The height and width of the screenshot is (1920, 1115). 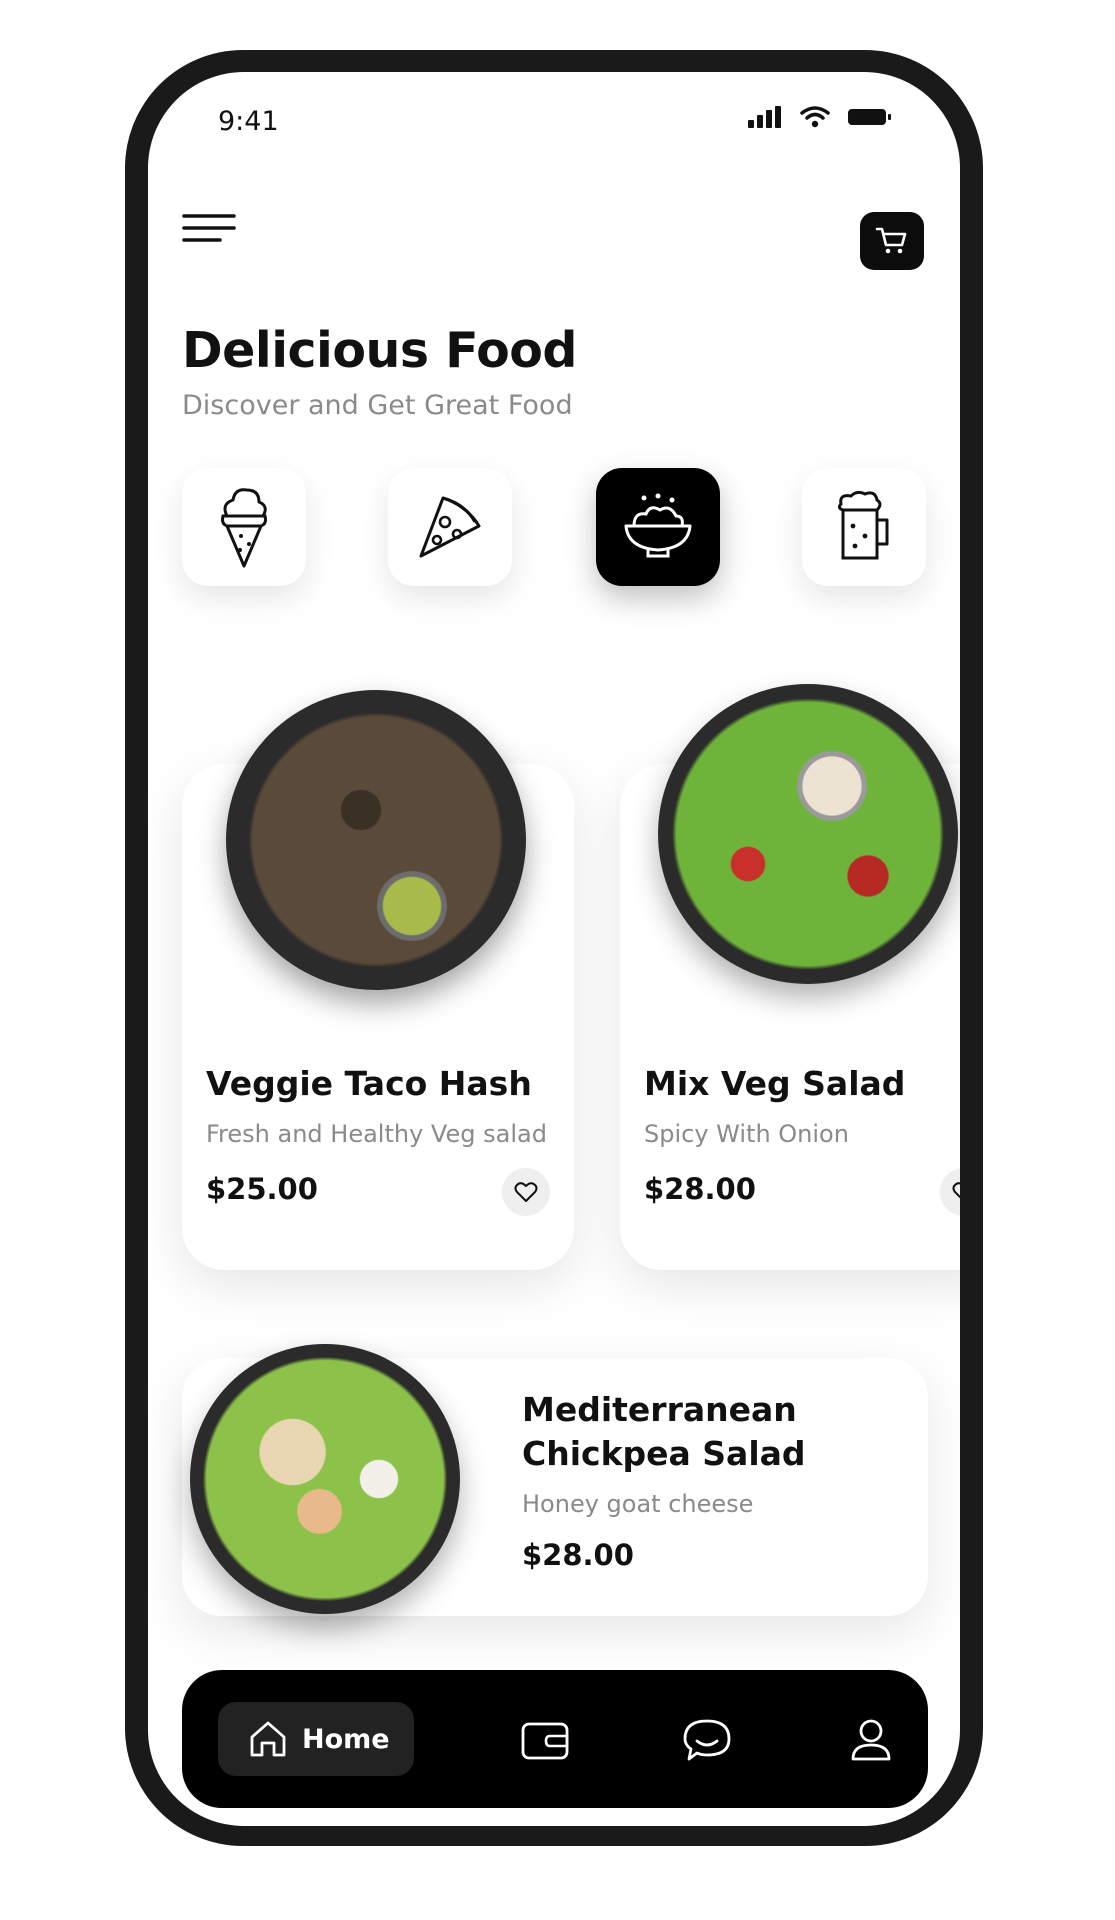 What do you see at coordinates (815, 117) in the screenshot?
I see `wifi-icon` at bounding box center [815, 117].